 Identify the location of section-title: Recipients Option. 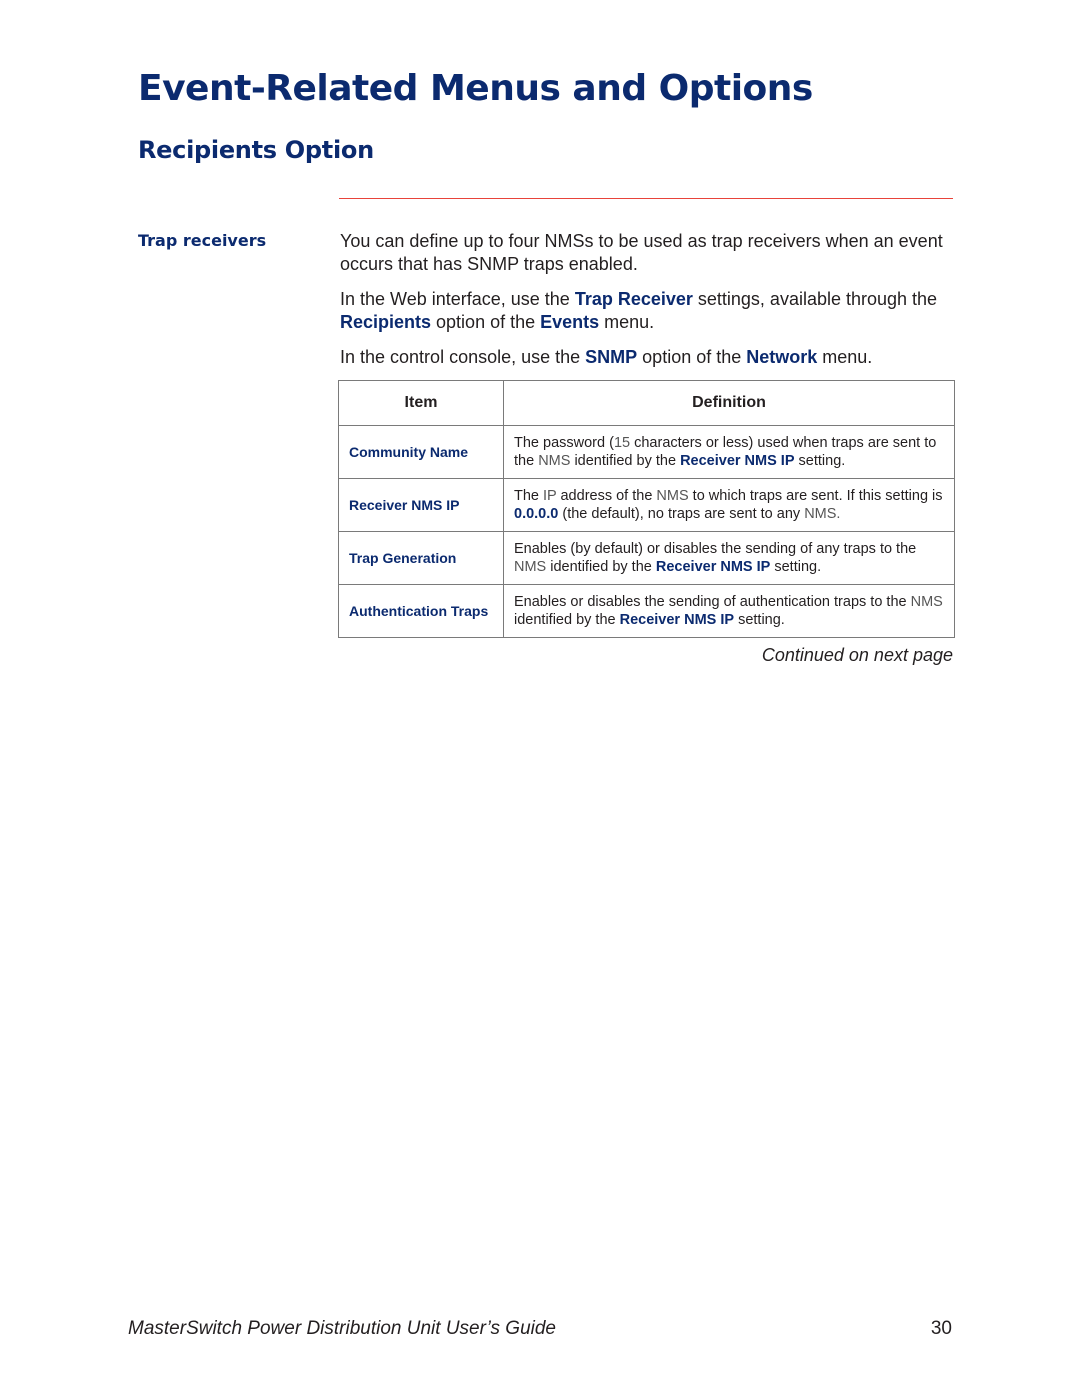
(256, 150).